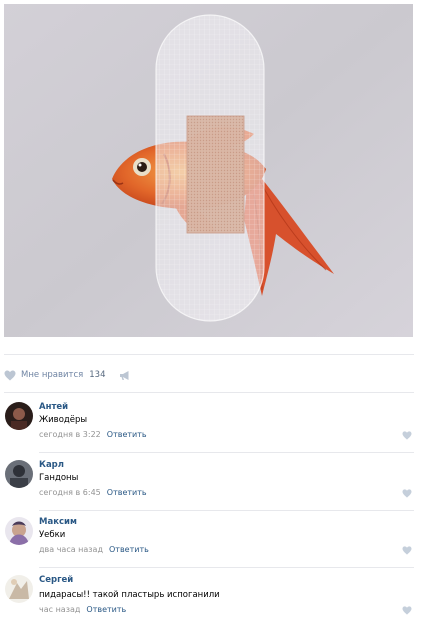 The width and height of the screenshot is (422, 618). What do you see at coordinates (71, 549) in the screenshot?
I see `comment-time: два часа назад` at bounding box center [71, 549].